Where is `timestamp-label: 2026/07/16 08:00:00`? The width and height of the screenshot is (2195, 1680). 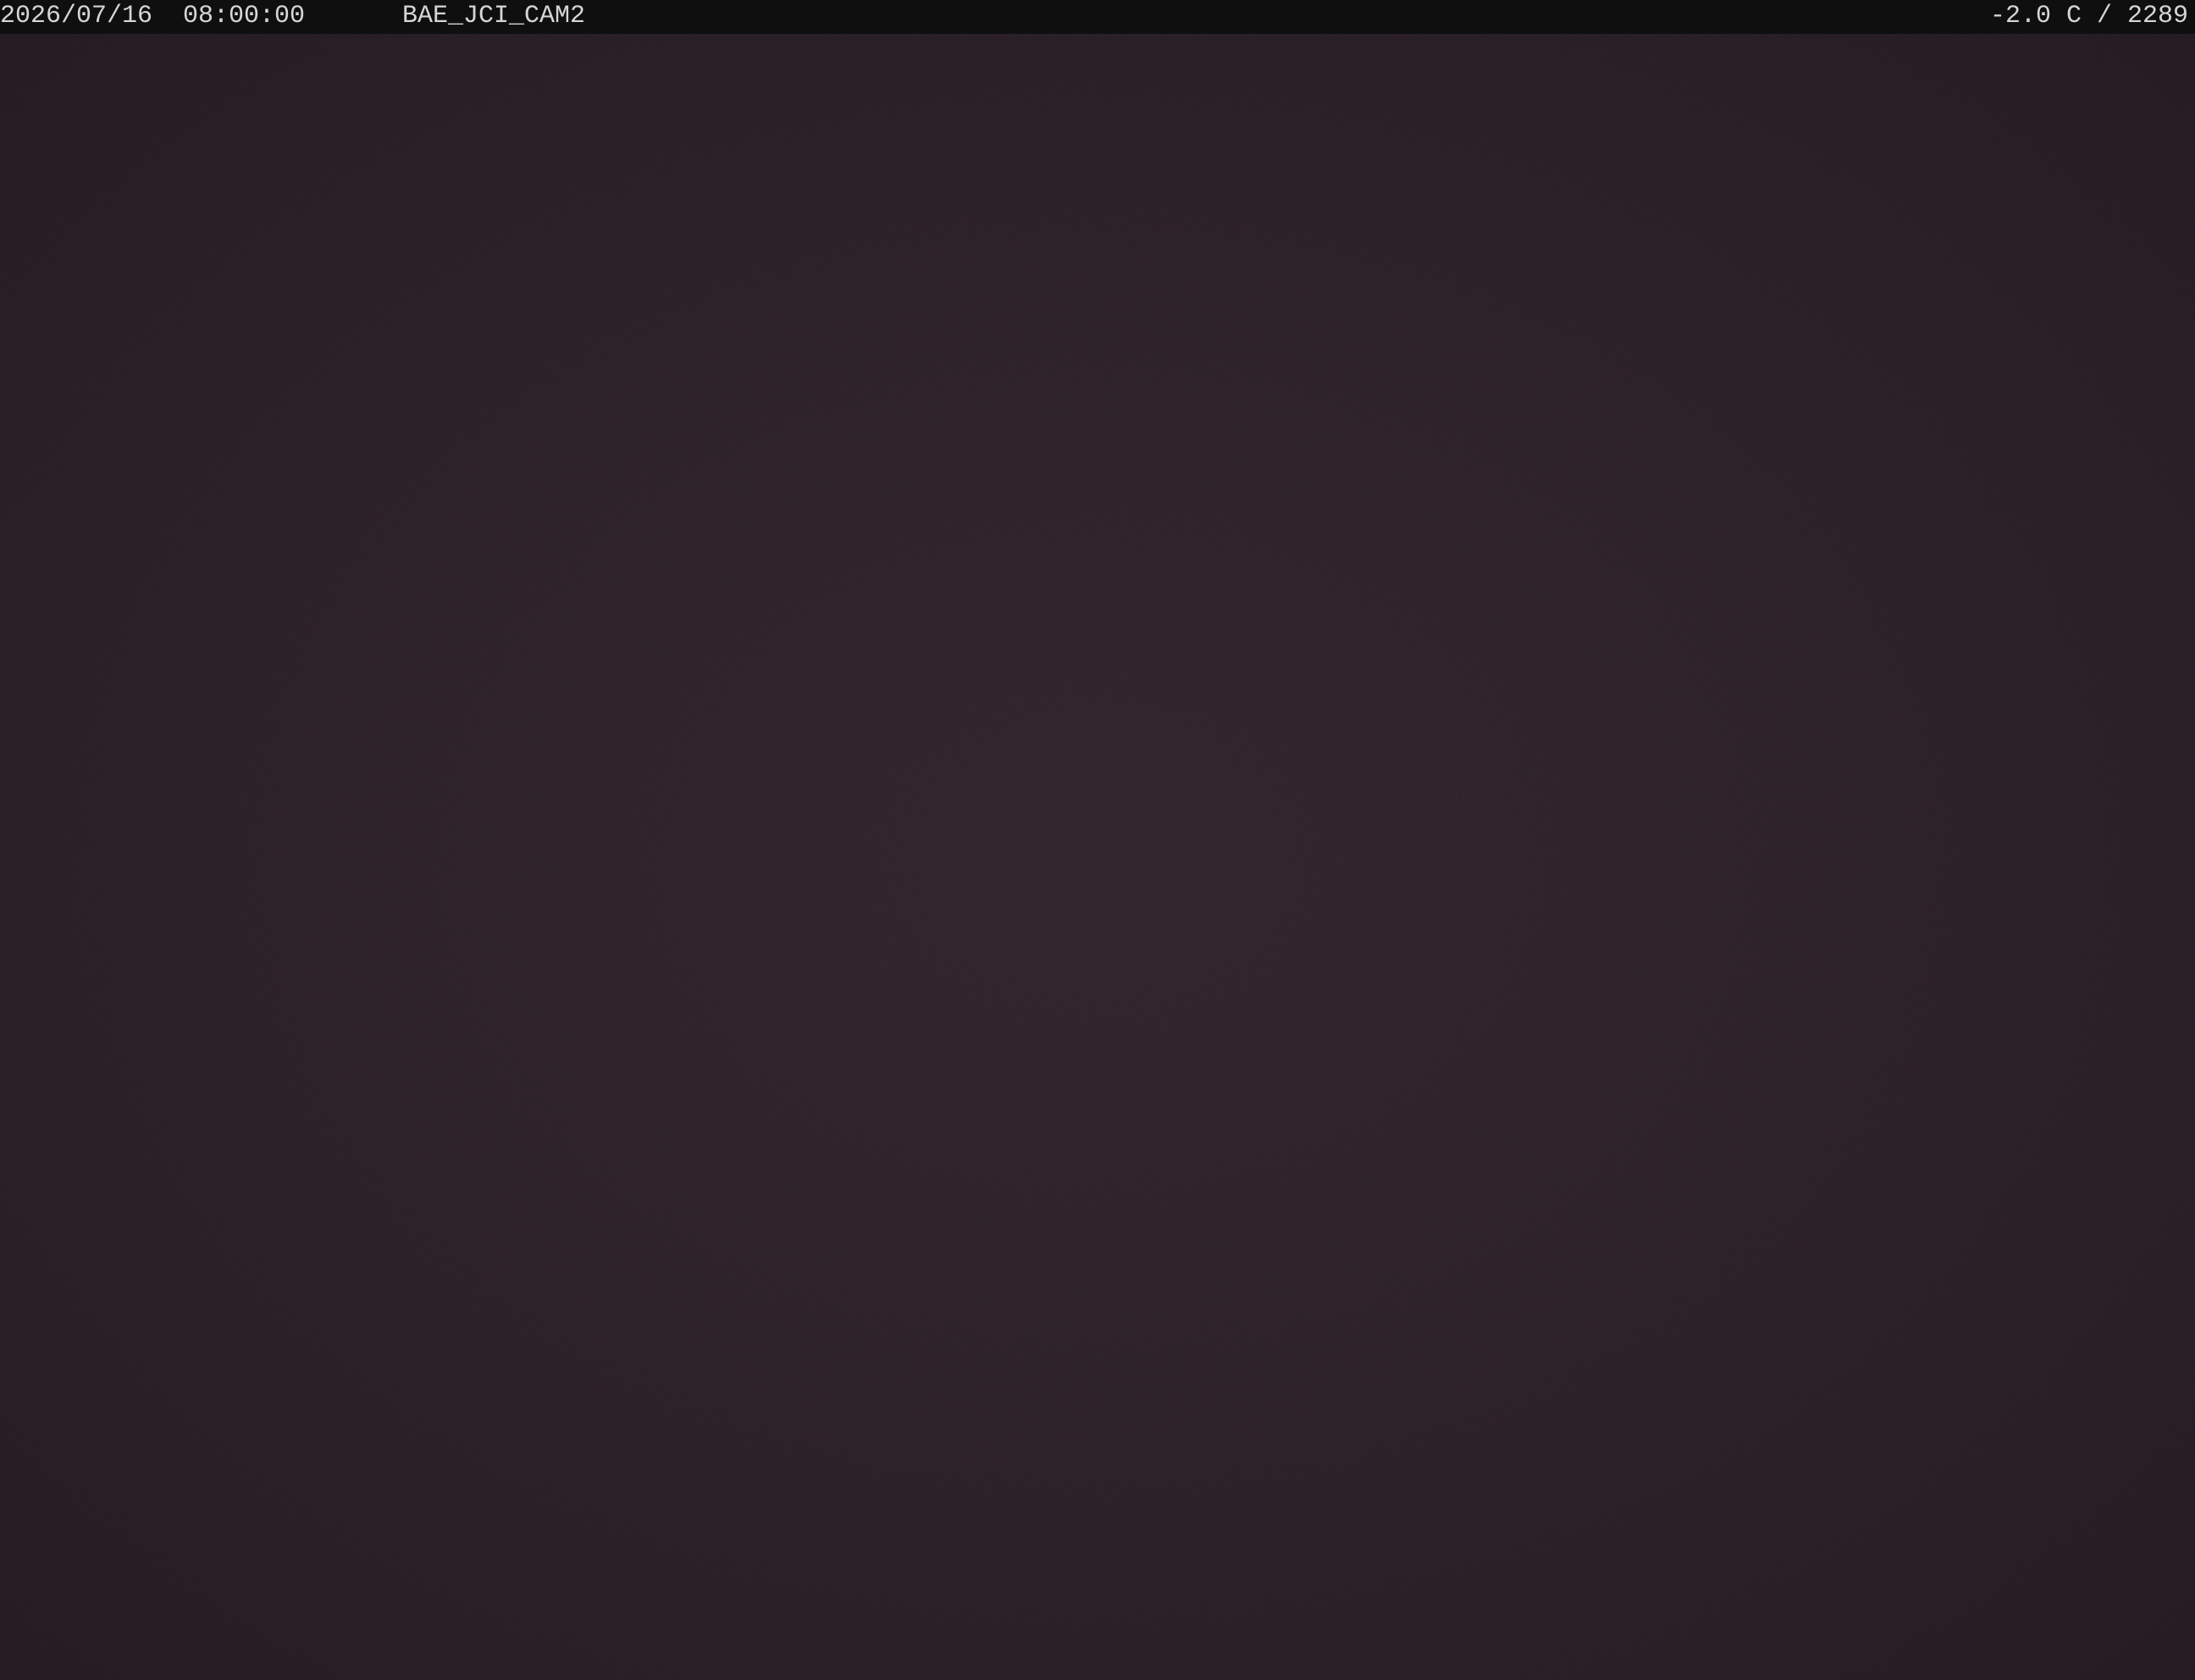 timestamp-label: 2026/07/16 08:00:00 is located at coordinates (153, 16).